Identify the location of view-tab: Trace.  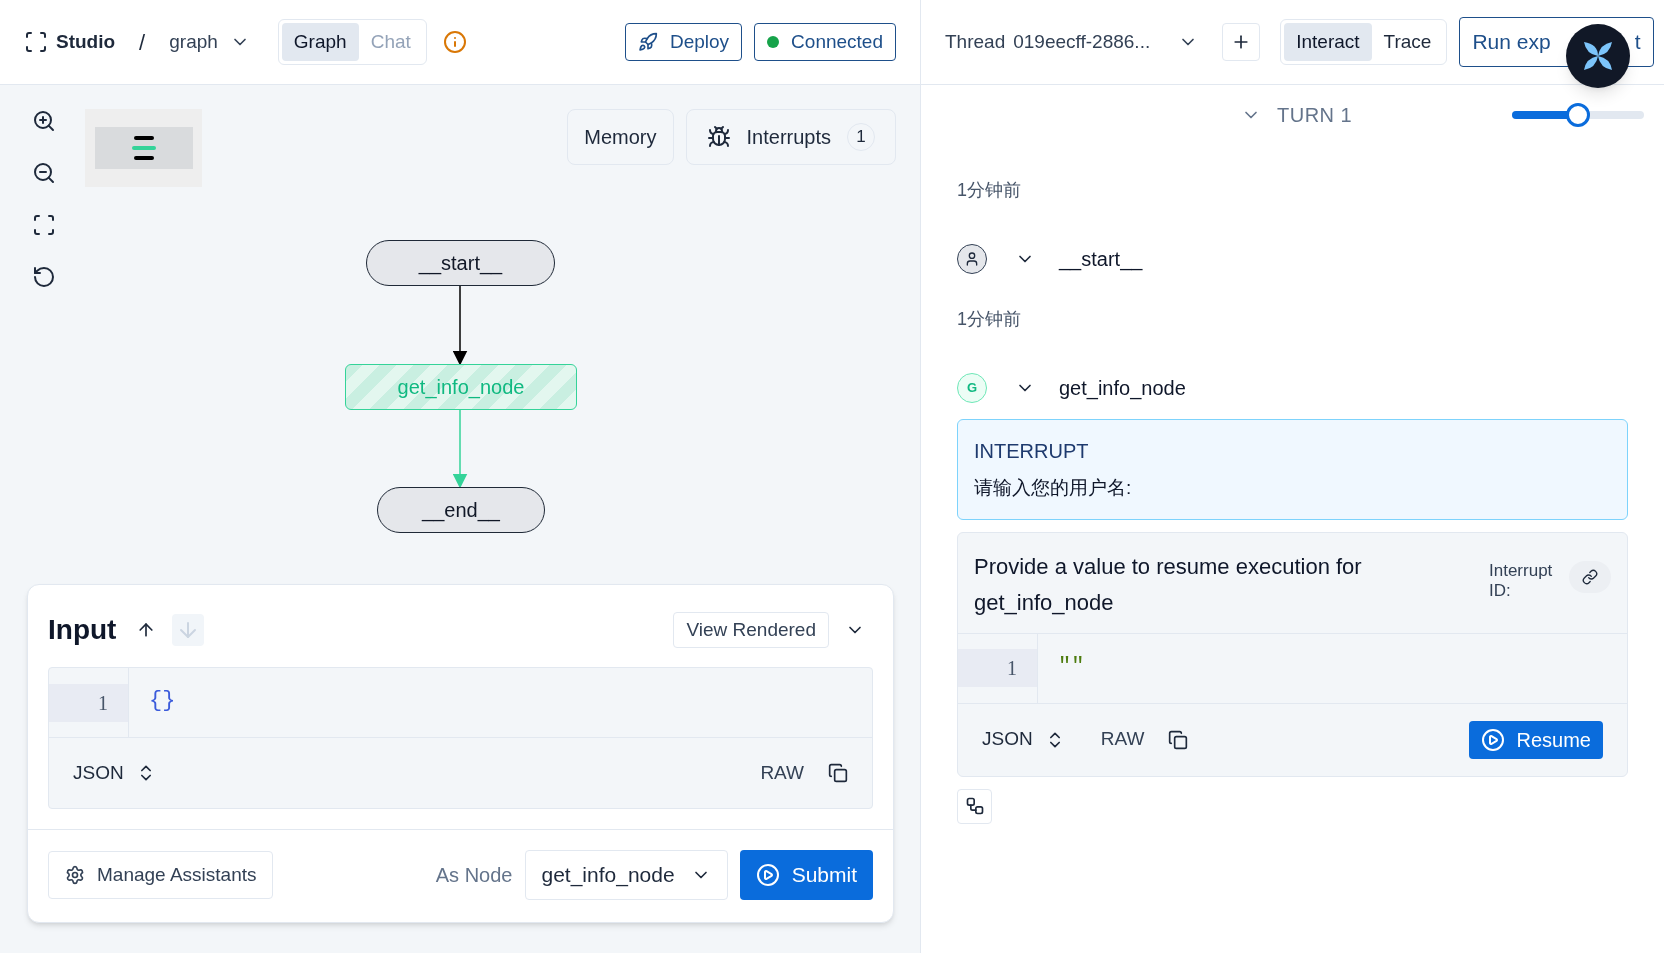
(1407, 42).